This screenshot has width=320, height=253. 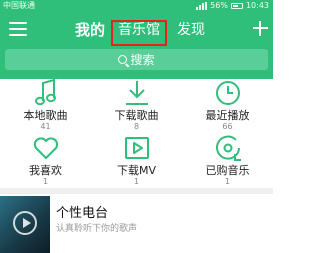 I want to click on grid-item-downloaded-mv: 下载MV 1, so click(x=136, y=160).